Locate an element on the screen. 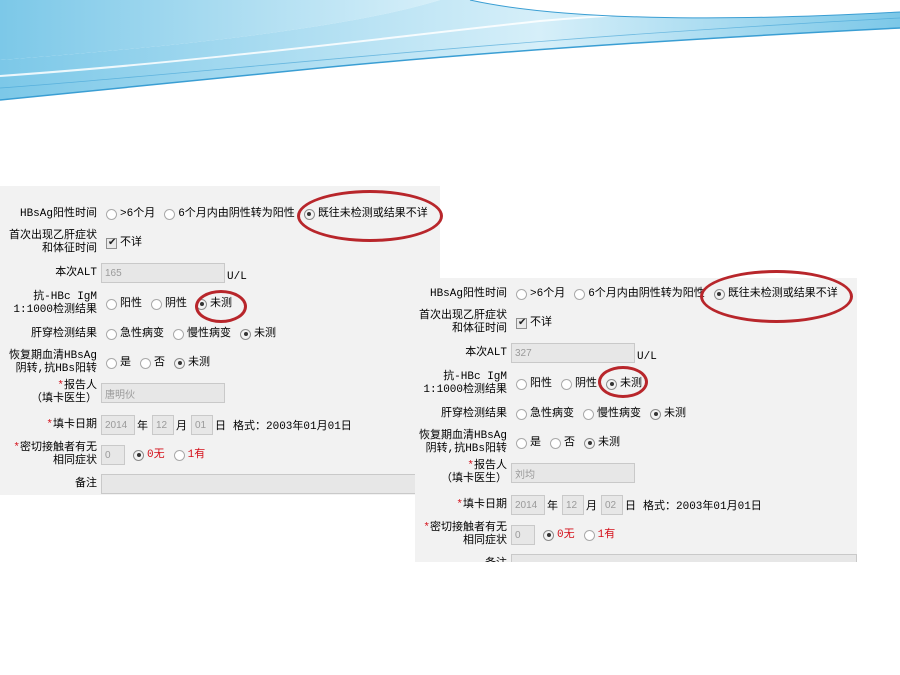  anti-hbc-igm-label: 抗-HBc IgM 1:1000检测结果 is located at coordinates (48, 304).